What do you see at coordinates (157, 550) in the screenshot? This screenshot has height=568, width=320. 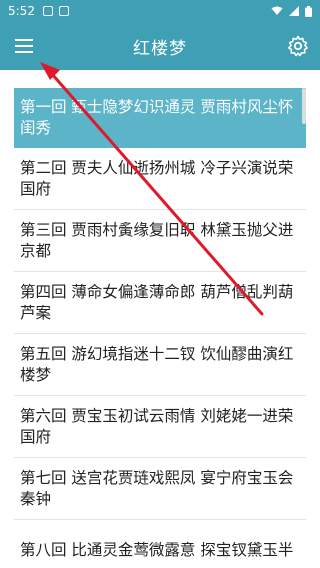 I see `chapter-label: 第八回 比通灵金莺微露意 探宝钗黛玉半` at bounding box center [157, 550].